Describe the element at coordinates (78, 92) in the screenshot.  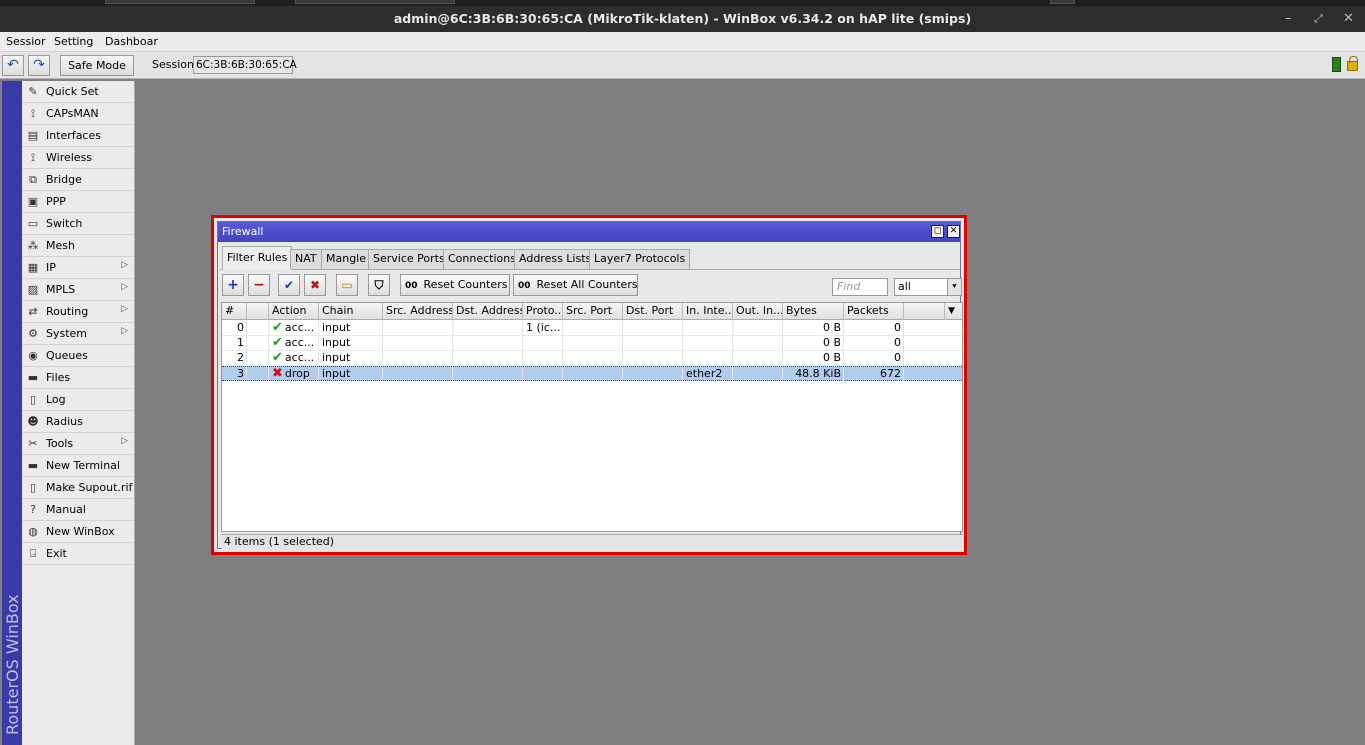
I see `sidebar-item-quick-set: ✎ Quick Set` at that location.